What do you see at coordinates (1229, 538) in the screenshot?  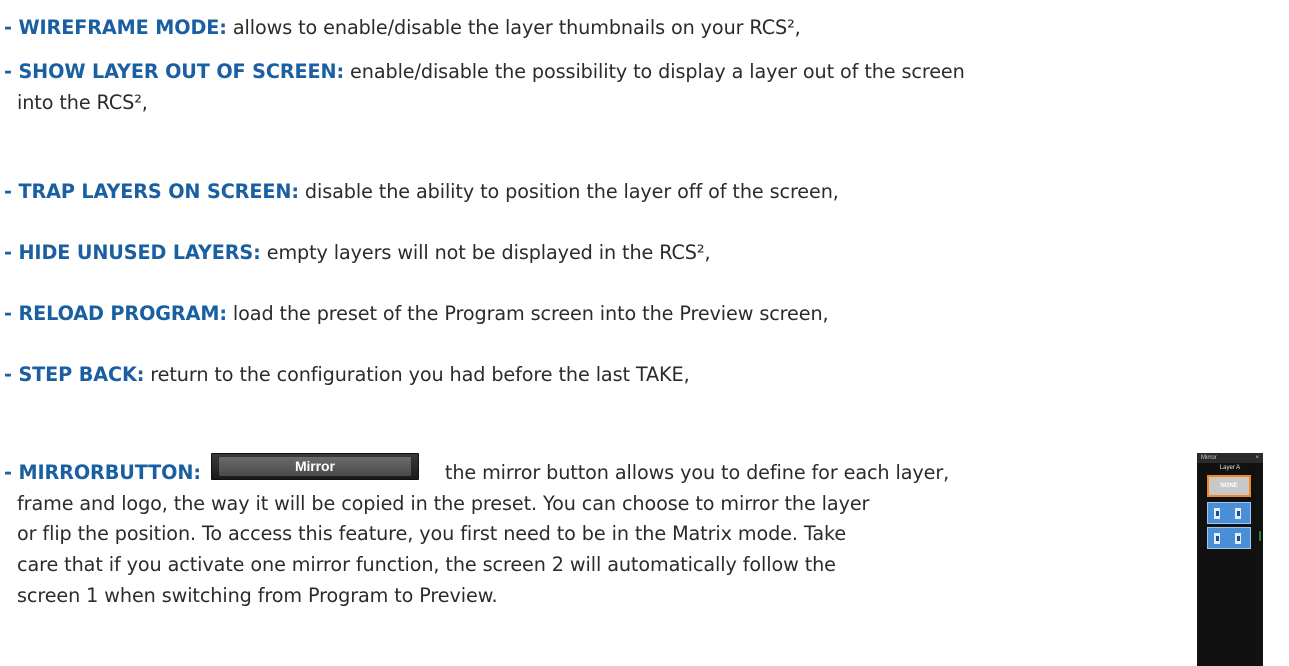 I see `flip-position-button` at bounding box center [1229, 538].